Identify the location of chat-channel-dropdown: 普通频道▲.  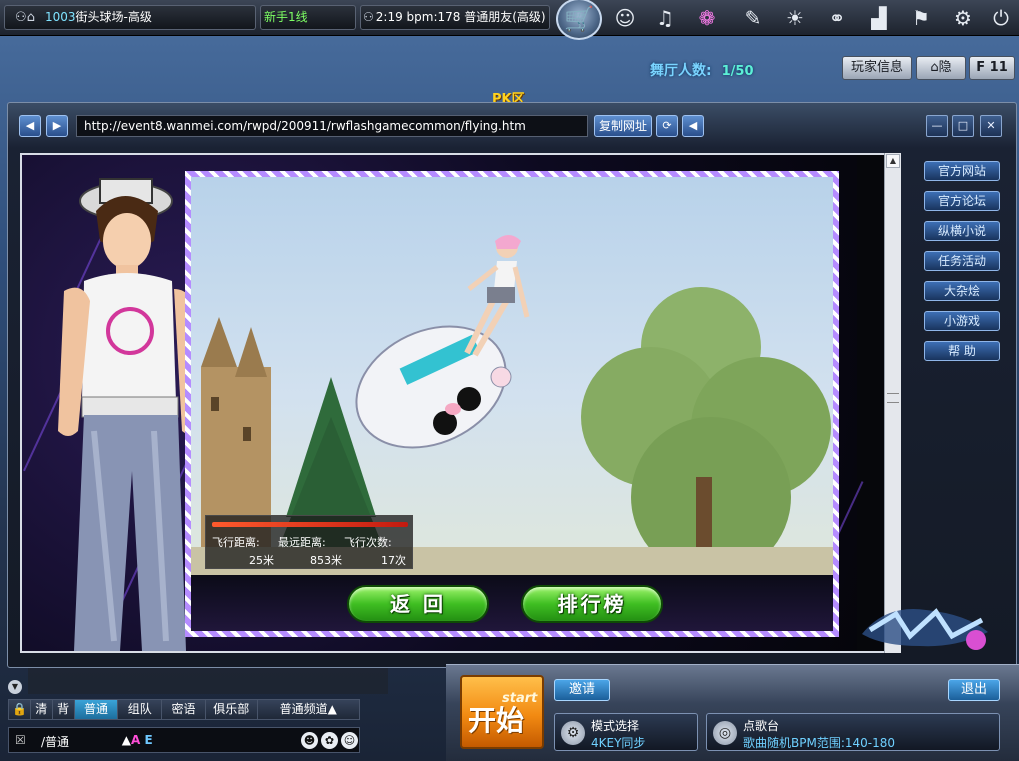
(308, 709).